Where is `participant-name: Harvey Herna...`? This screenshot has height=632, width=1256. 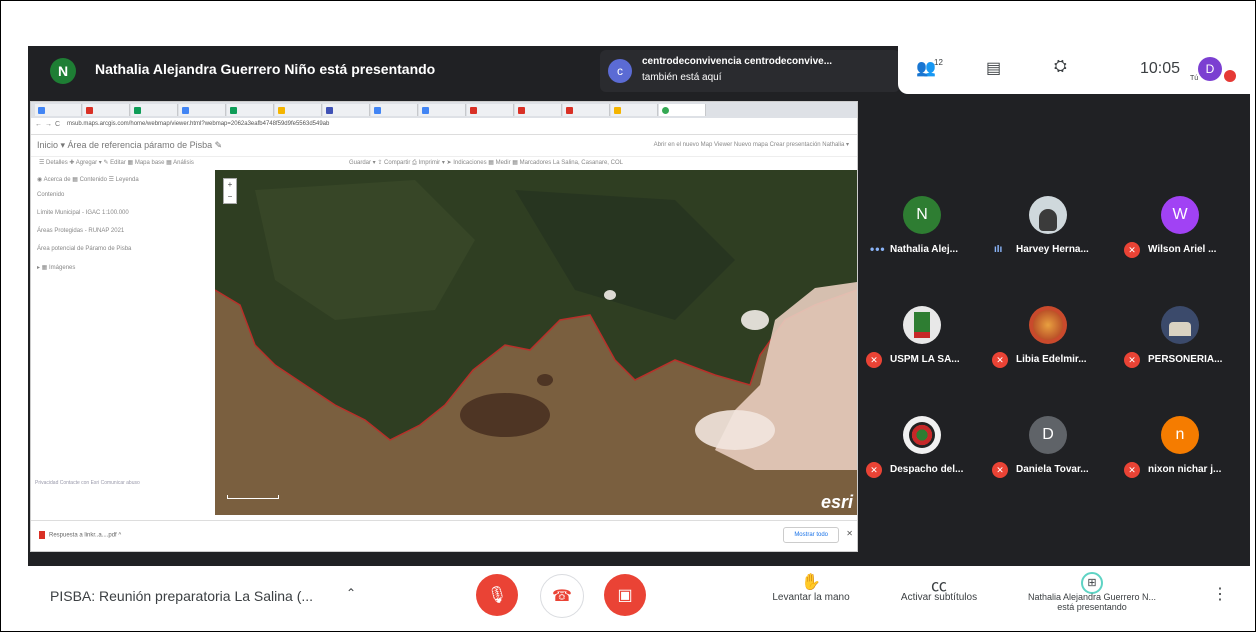 participant-name: Harvey Herna... is located at coordinates (1052, 249).